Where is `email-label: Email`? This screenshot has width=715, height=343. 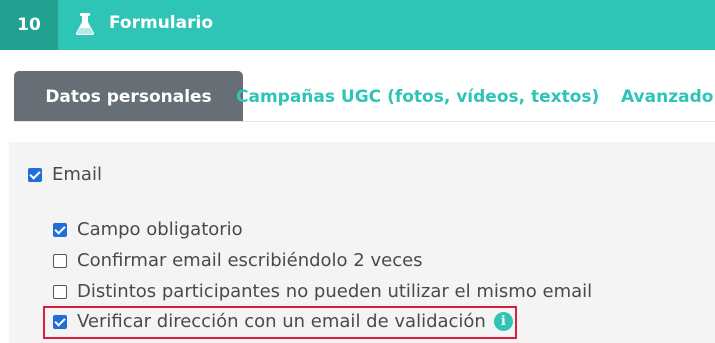
email-label: Email is located at coordinates (77, 174).